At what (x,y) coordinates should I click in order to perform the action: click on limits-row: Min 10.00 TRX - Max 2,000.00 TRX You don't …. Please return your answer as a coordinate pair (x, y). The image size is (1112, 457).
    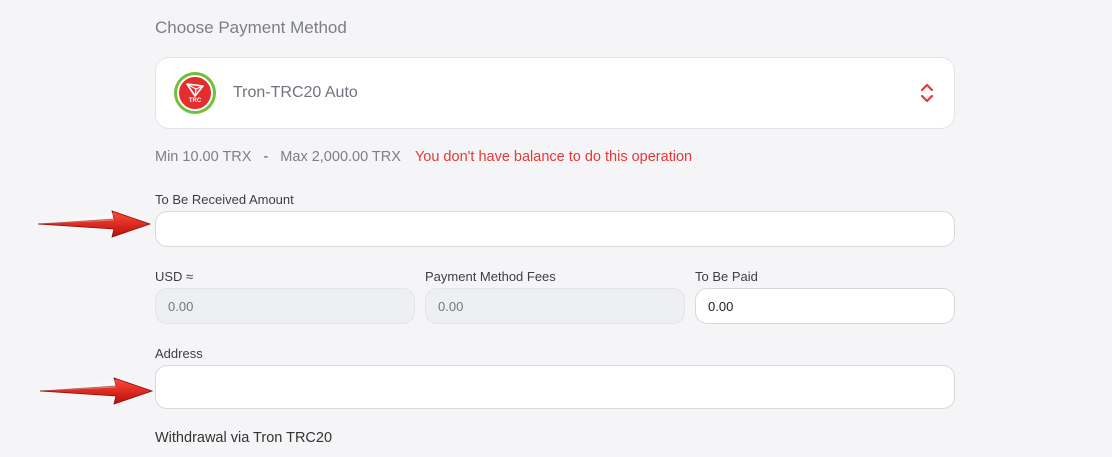
    Looking at the image, I should click on (423, 157).